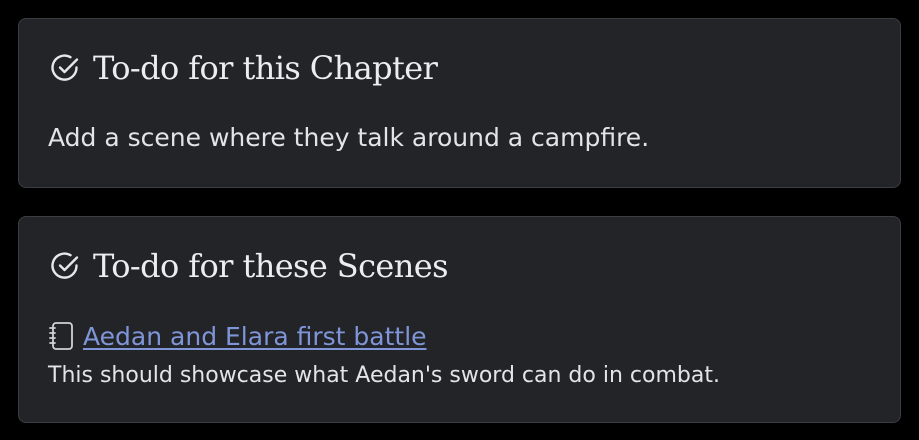 This screenshot has width=919, height=440. Describe the element at coordinates (271, 266) in the screenshot. I see `scenes-todo-title: To-do for these Scenes` at that location.